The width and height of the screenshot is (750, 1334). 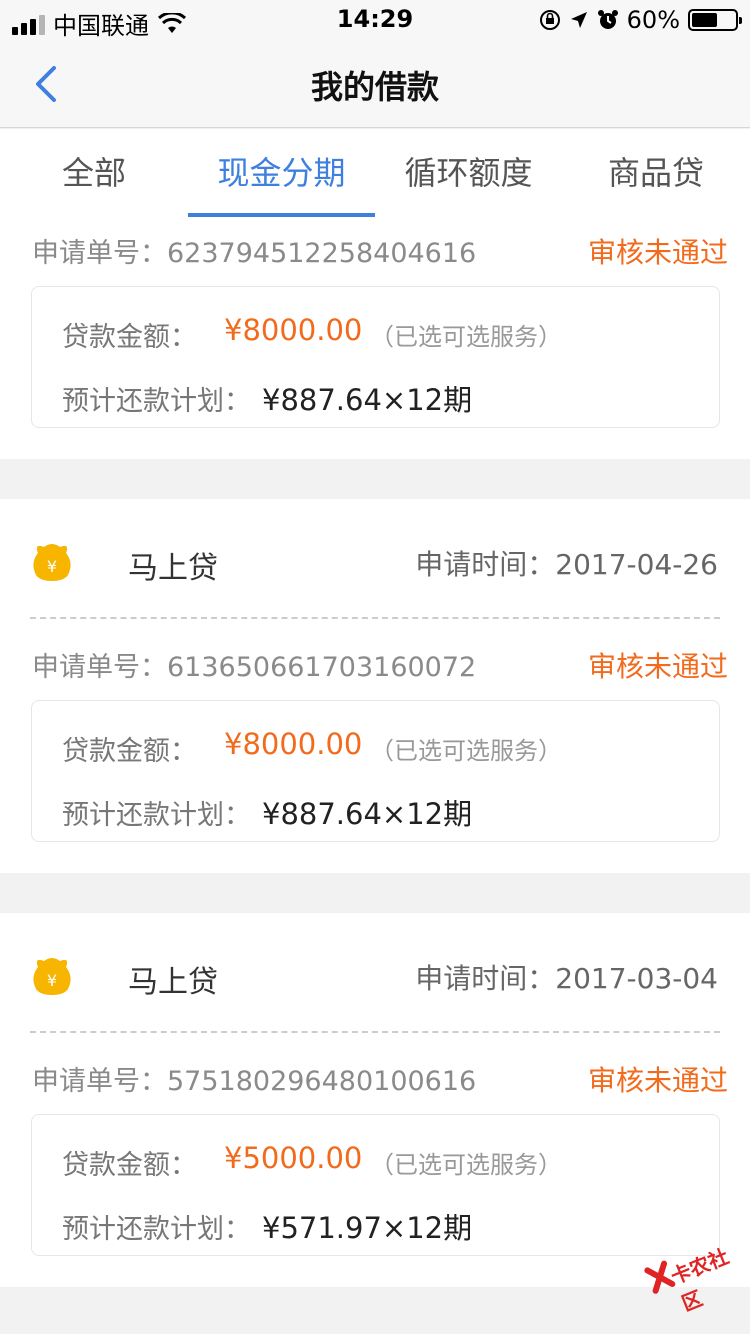 I want to click on tab-active-indicator, so click(x=281, y=215).